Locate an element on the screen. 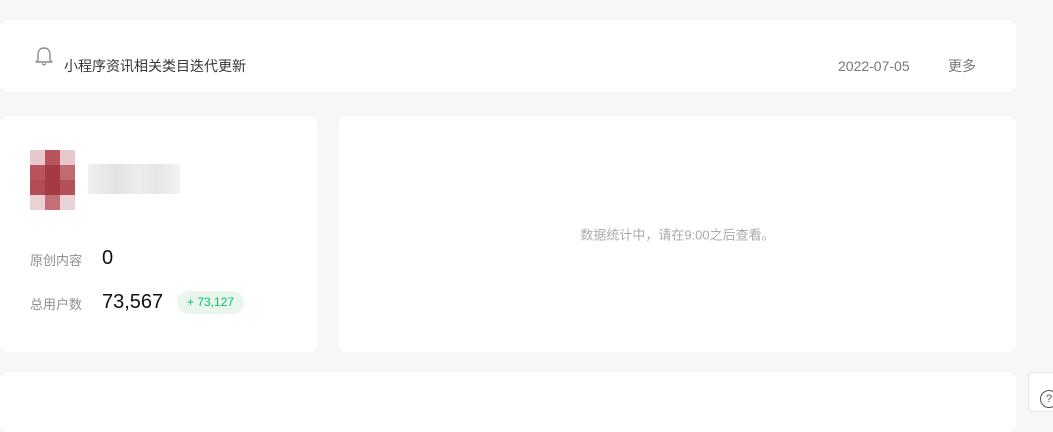 The width and height of the screenshot is (1053, 432). original-content-label: 原创内容 is located at coordinates (56, 260).